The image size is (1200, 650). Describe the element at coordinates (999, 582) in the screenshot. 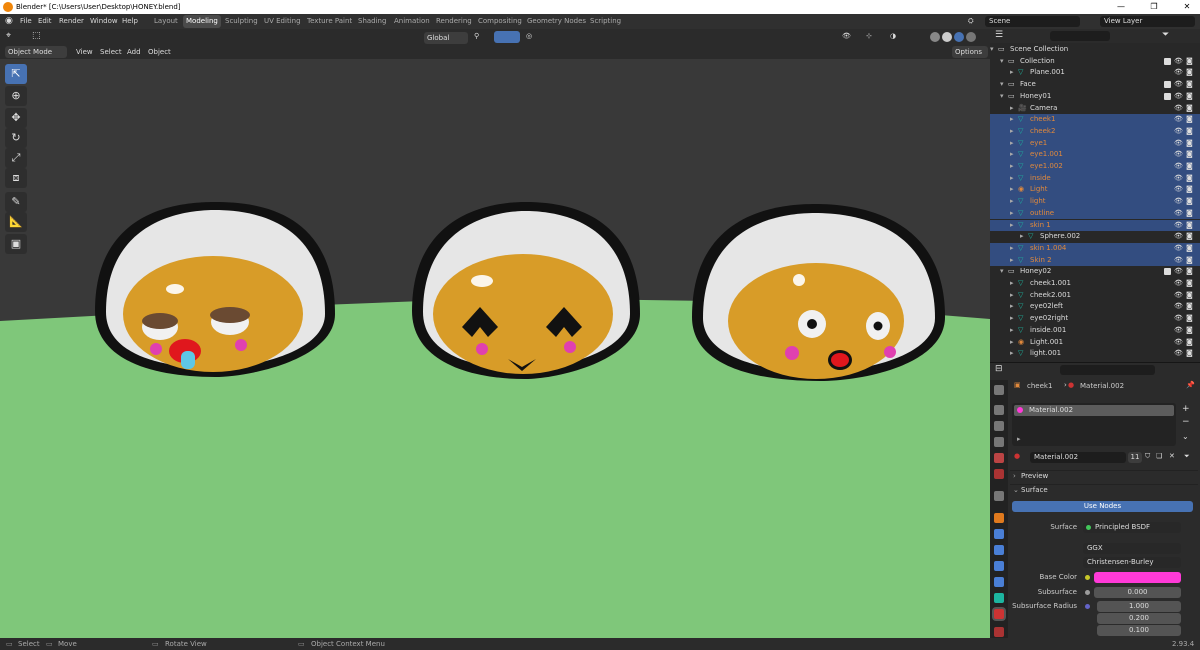

I see `tab-constraints-icon` at that location.